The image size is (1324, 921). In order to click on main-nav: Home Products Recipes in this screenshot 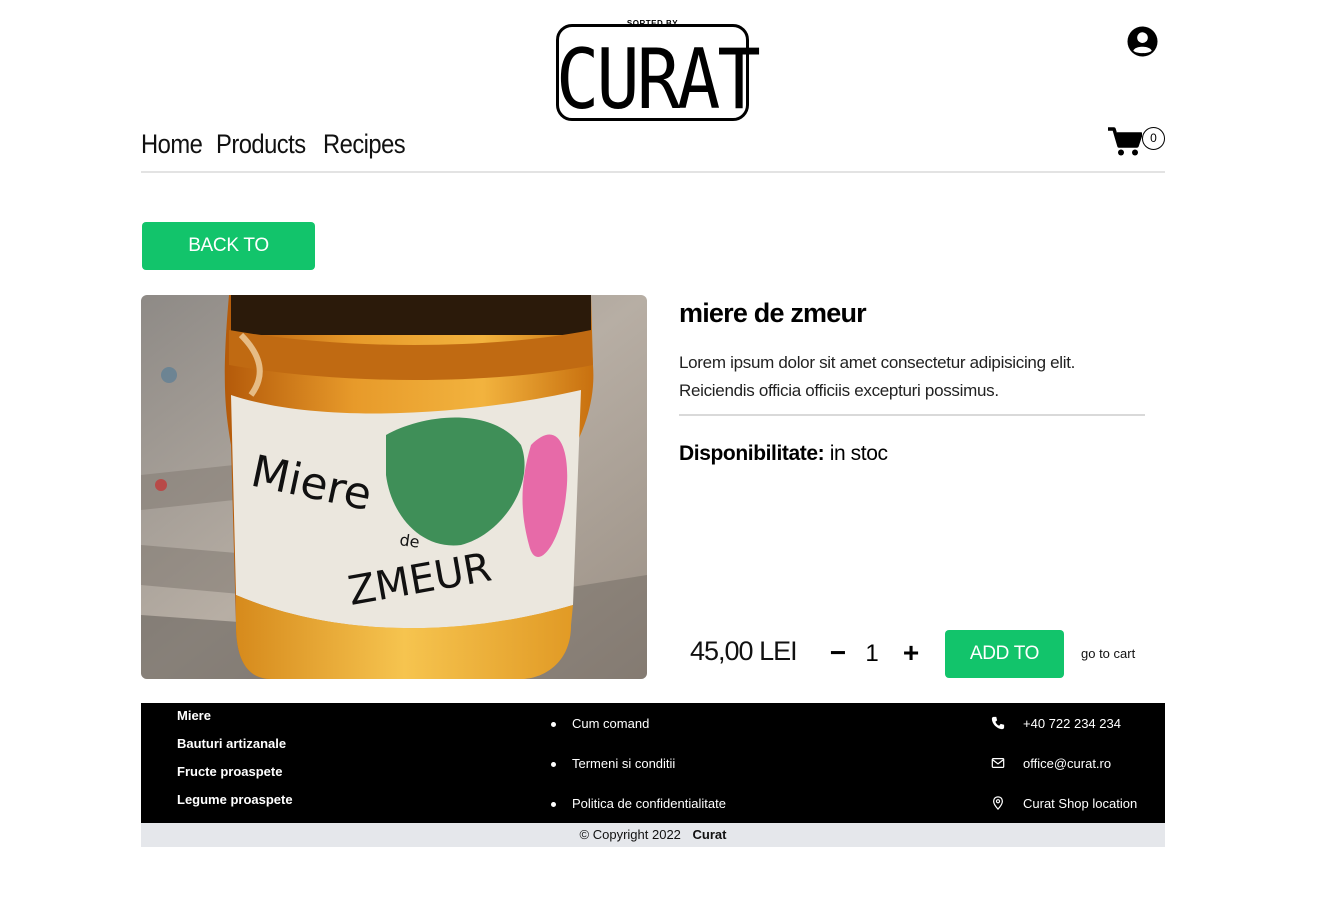, I will do `click(273, 144)`.